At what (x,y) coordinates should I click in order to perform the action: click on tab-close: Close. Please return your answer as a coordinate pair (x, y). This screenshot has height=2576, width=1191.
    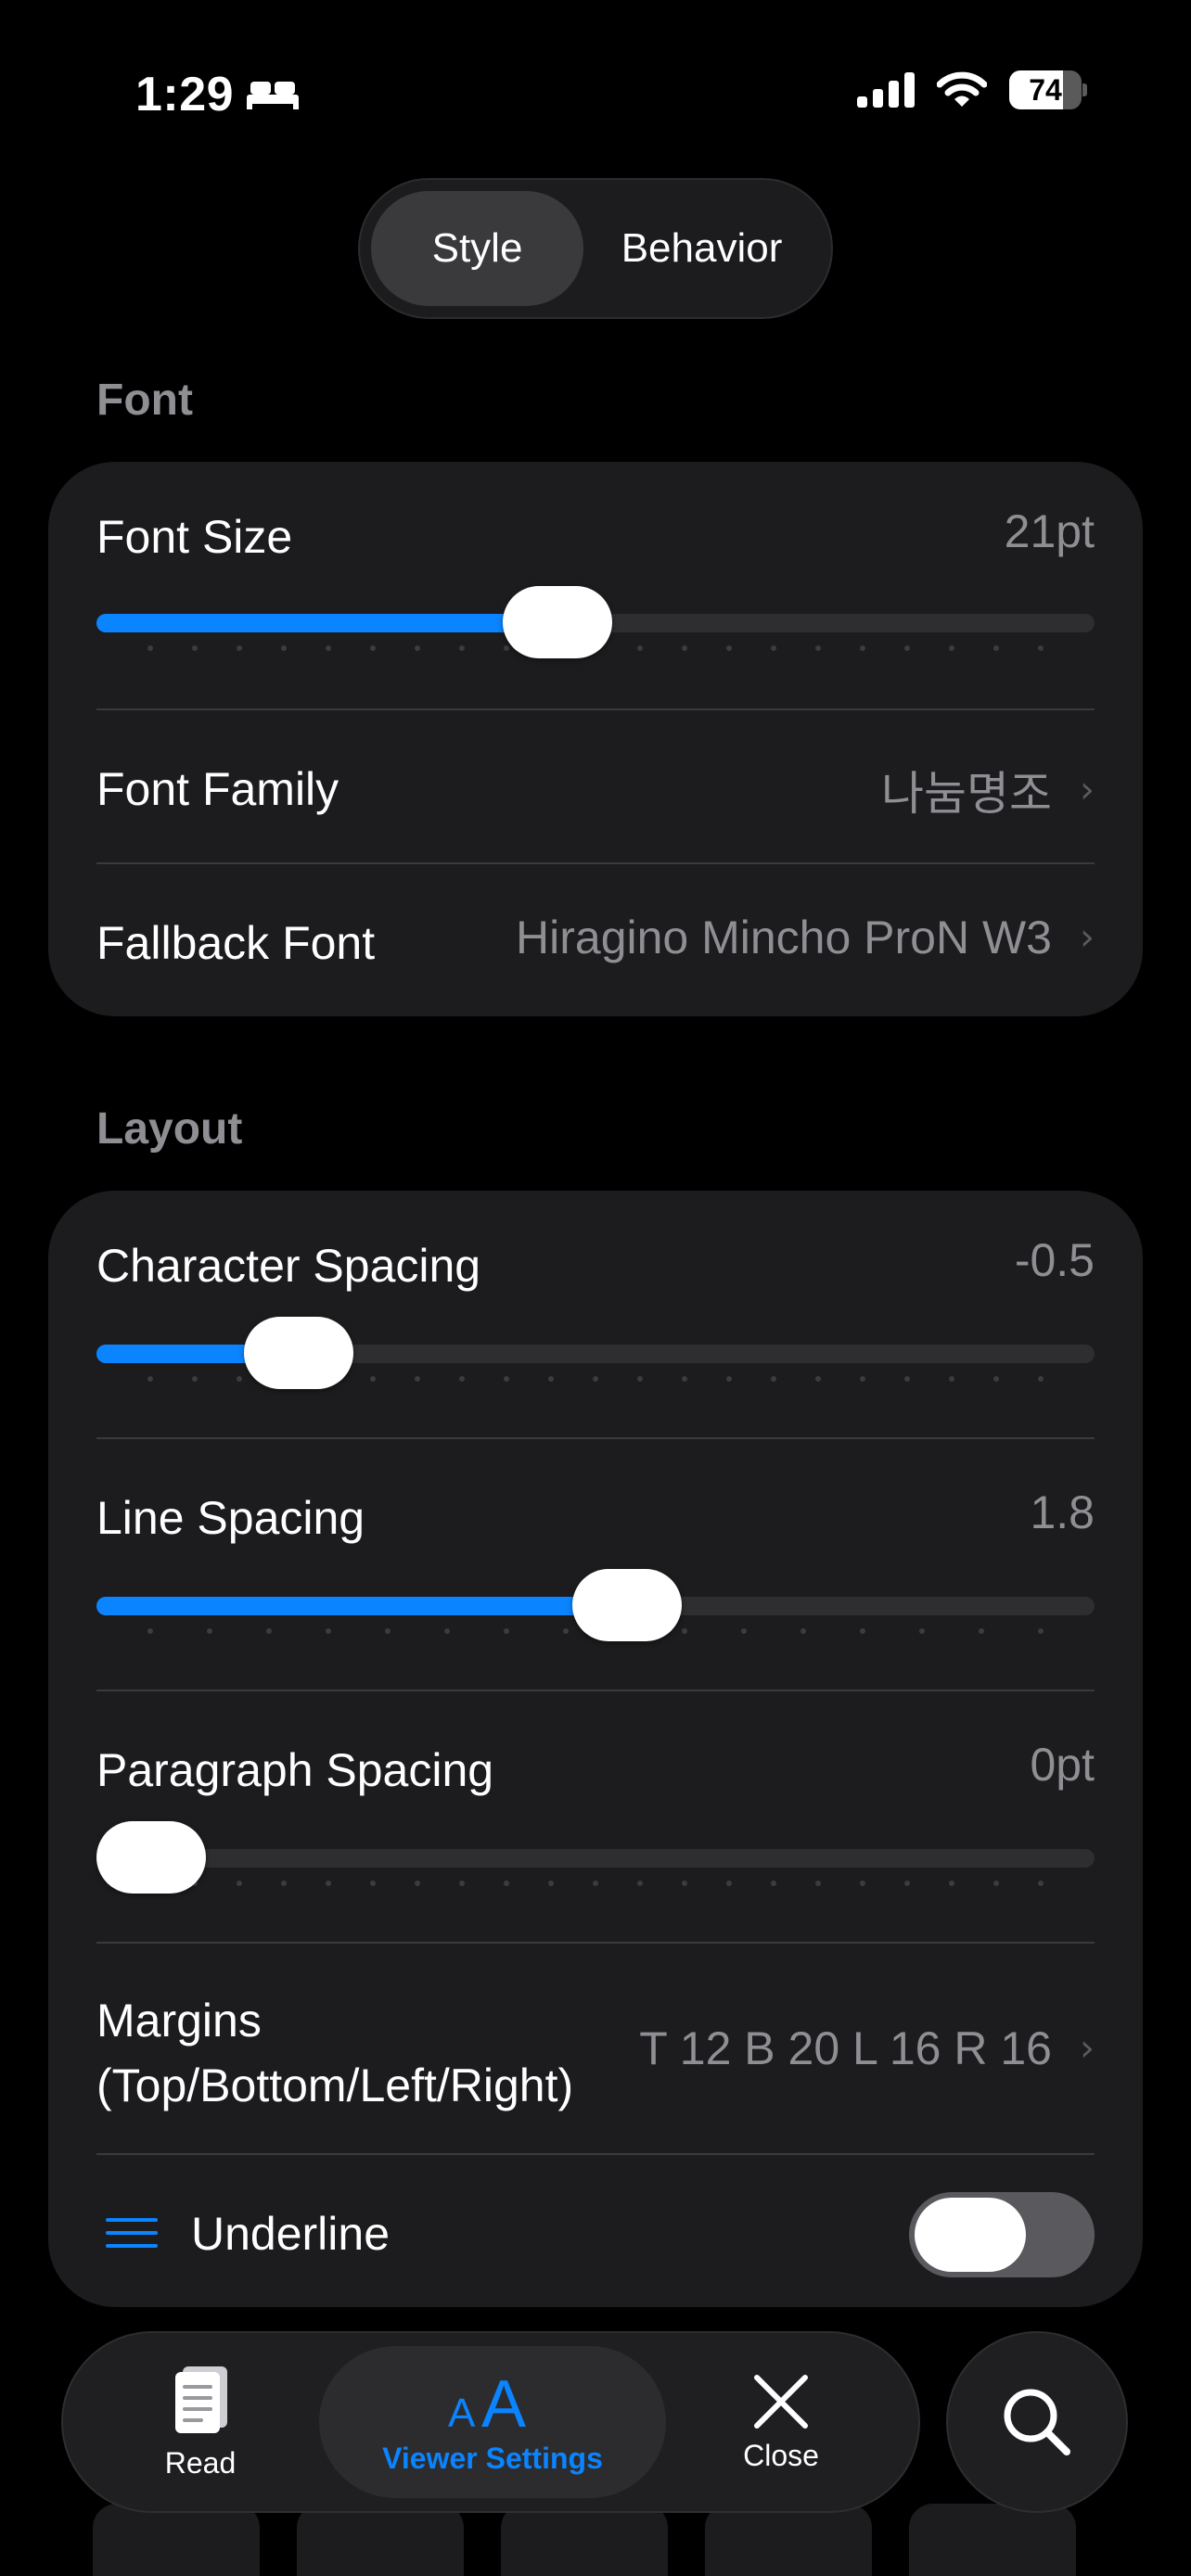
    Looking at the image, I should click on (781, 2422).